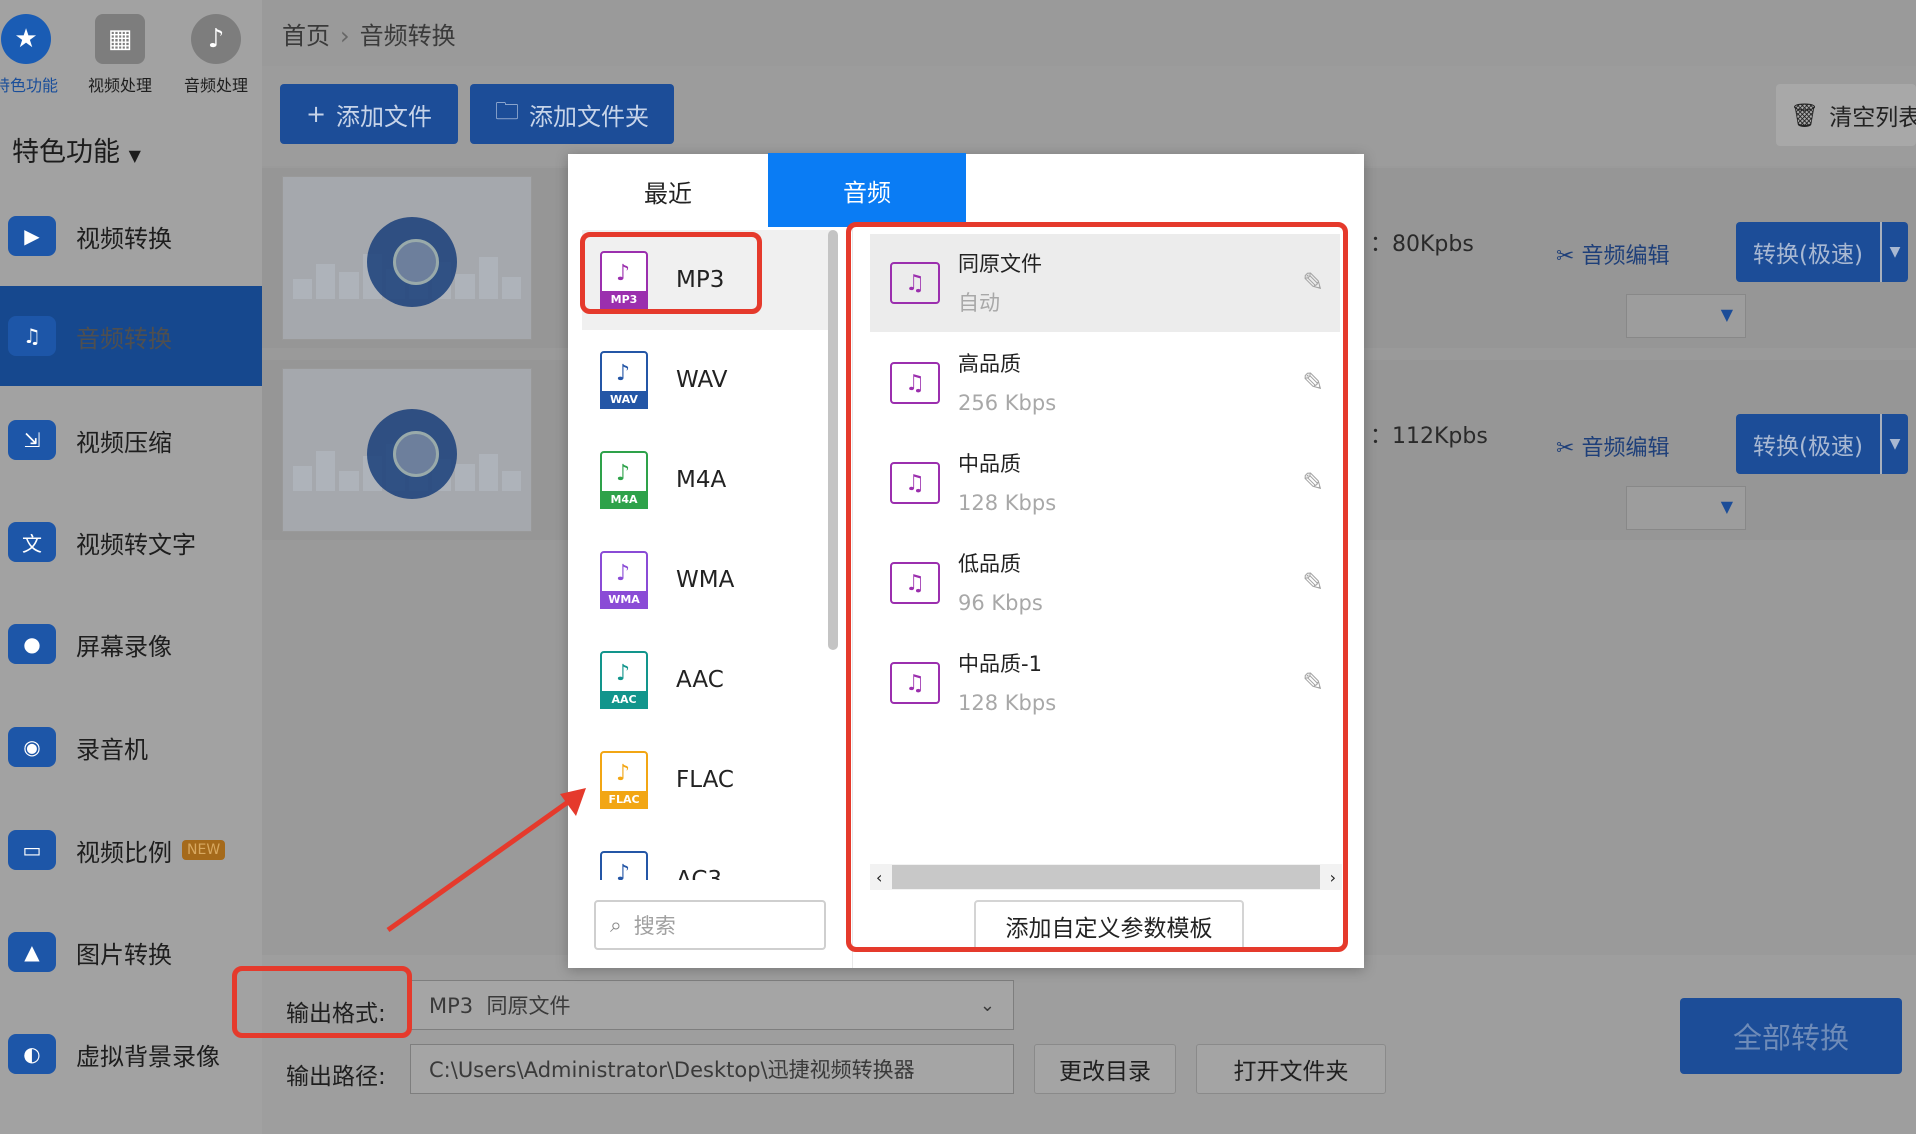 This screenshot has height=1134, width=1916. Describe the element at coordinates (1433, 244) in the screenshot. I see `bitrate-value: 80Kpbs` at that location.